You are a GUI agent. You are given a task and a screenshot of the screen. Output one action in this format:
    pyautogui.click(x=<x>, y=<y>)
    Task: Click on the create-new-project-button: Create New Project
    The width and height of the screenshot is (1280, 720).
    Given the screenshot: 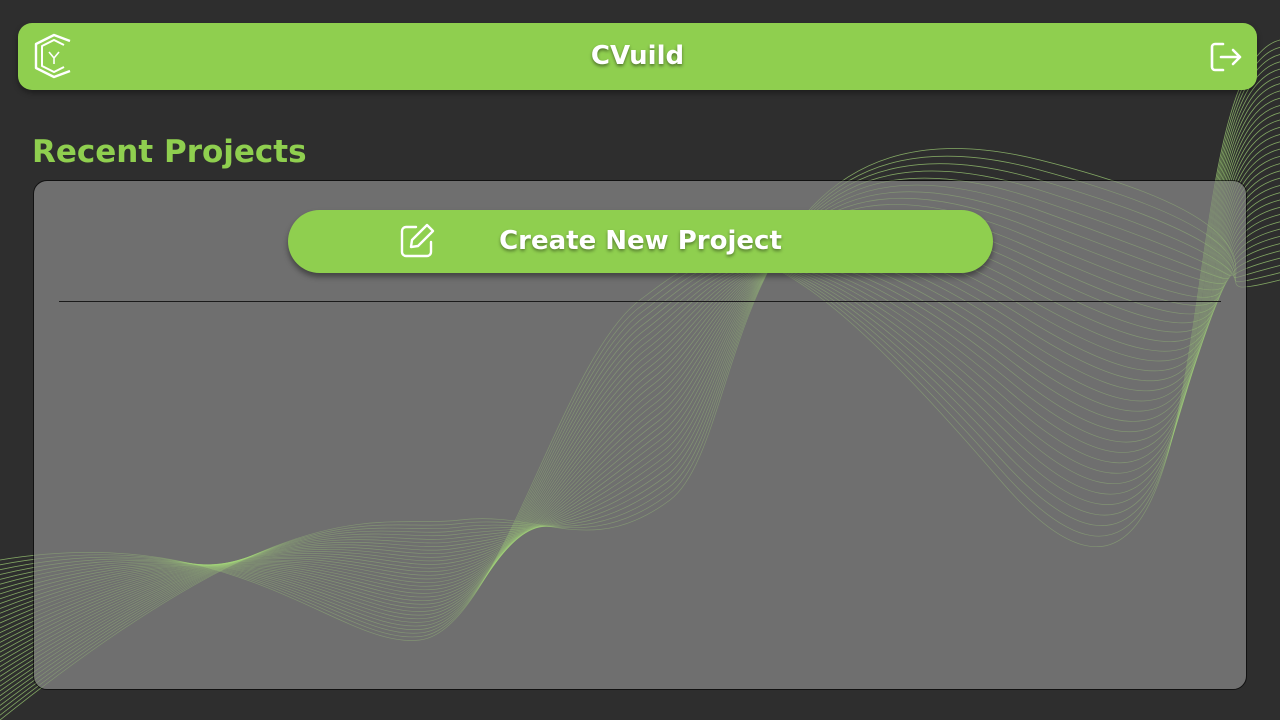 What is the action you would take?
    pyautogui.click(x=640, y=241)
    